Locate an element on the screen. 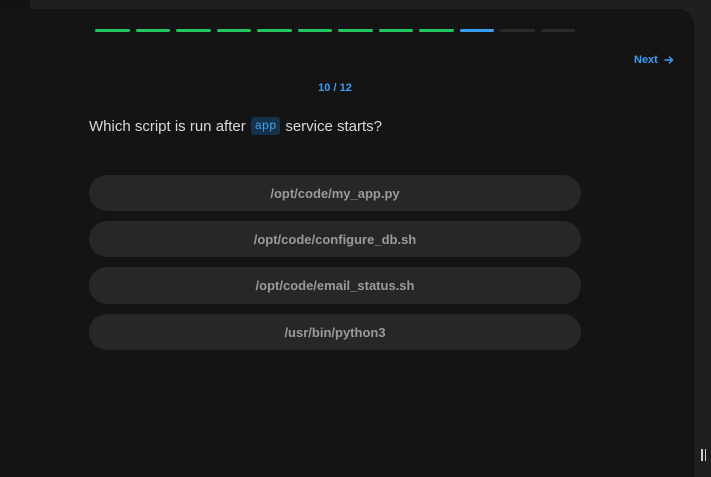  next-button: Next is located at coordinates (654, 60).